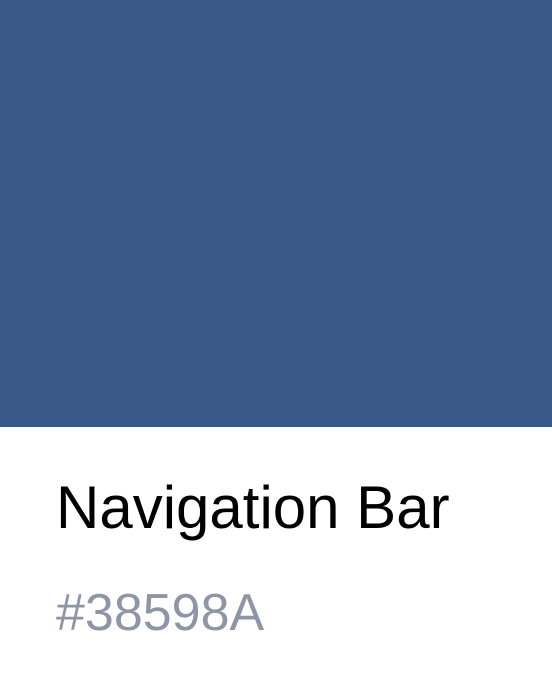 The image size is (552, 682). Describe the element at coordinates (160, 613) in the screenshot. I see `color-hex-label: #38598A` at that location.